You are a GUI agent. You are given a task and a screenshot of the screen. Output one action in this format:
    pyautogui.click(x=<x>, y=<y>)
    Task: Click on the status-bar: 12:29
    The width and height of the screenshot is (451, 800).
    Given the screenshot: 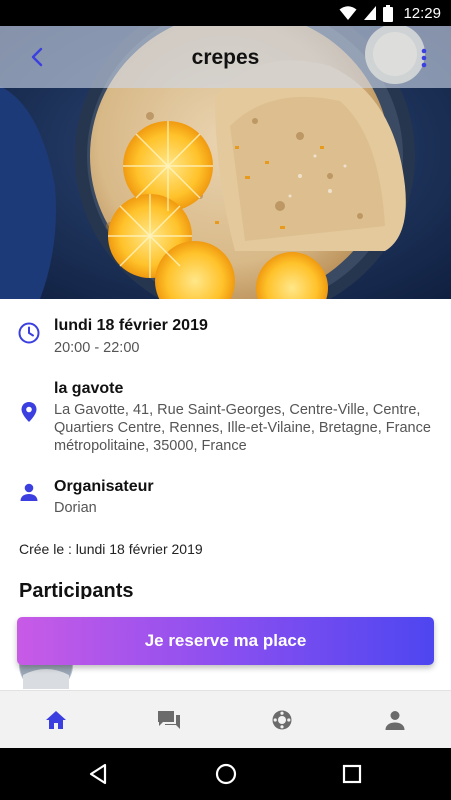 What is the action you would take?
    pyautogui.click(x=225, y=13)
    